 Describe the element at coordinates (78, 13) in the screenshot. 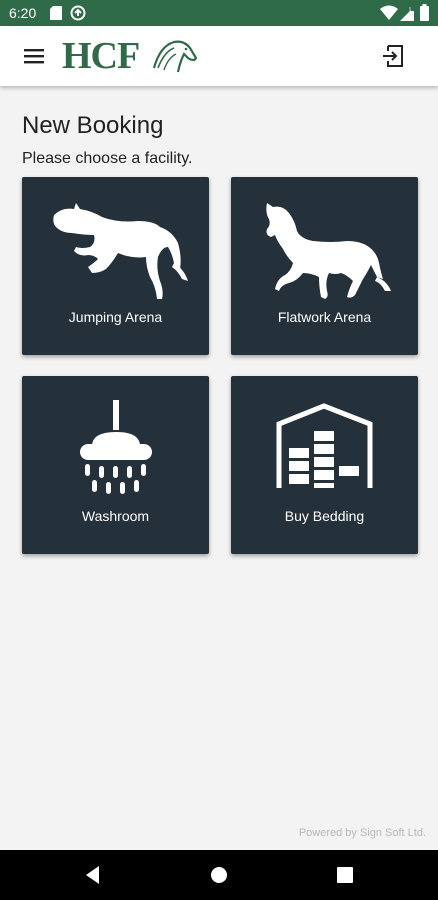

I see `sync-icon` at that location.